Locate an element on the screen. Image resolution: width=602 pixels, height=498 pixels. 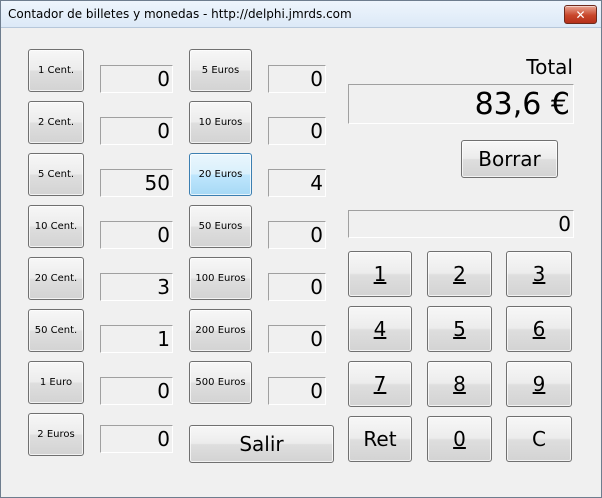
entry-display: 0 is located at coordinates (461, 224).